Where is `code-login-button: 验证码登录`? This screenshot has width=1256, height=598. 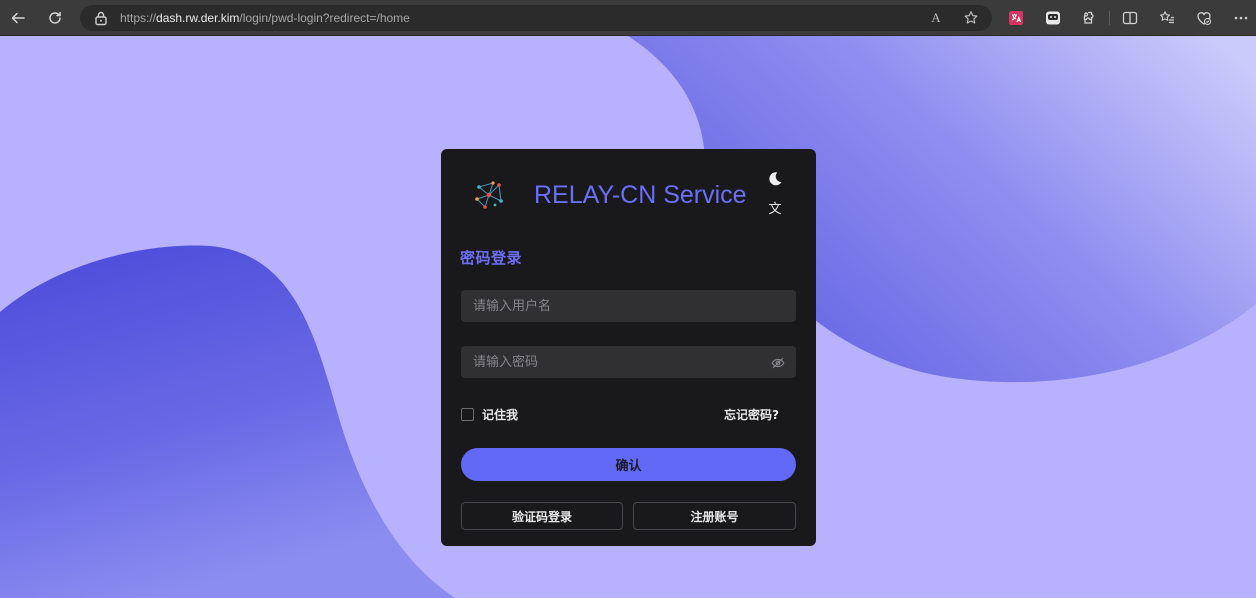
code-login-button: 验证码登录 is located at coordinates (542, 516).